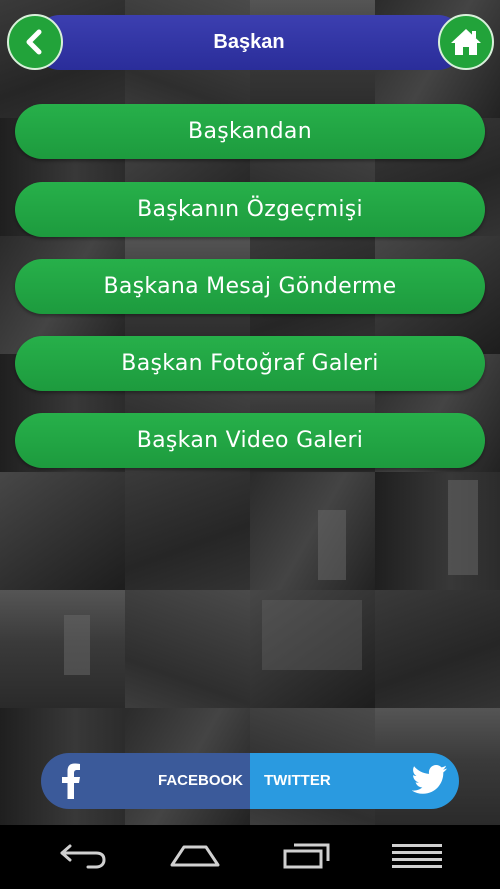  I want to click on menu-button-video-galeri: Başkan Video Galeri, so click(250, 440).